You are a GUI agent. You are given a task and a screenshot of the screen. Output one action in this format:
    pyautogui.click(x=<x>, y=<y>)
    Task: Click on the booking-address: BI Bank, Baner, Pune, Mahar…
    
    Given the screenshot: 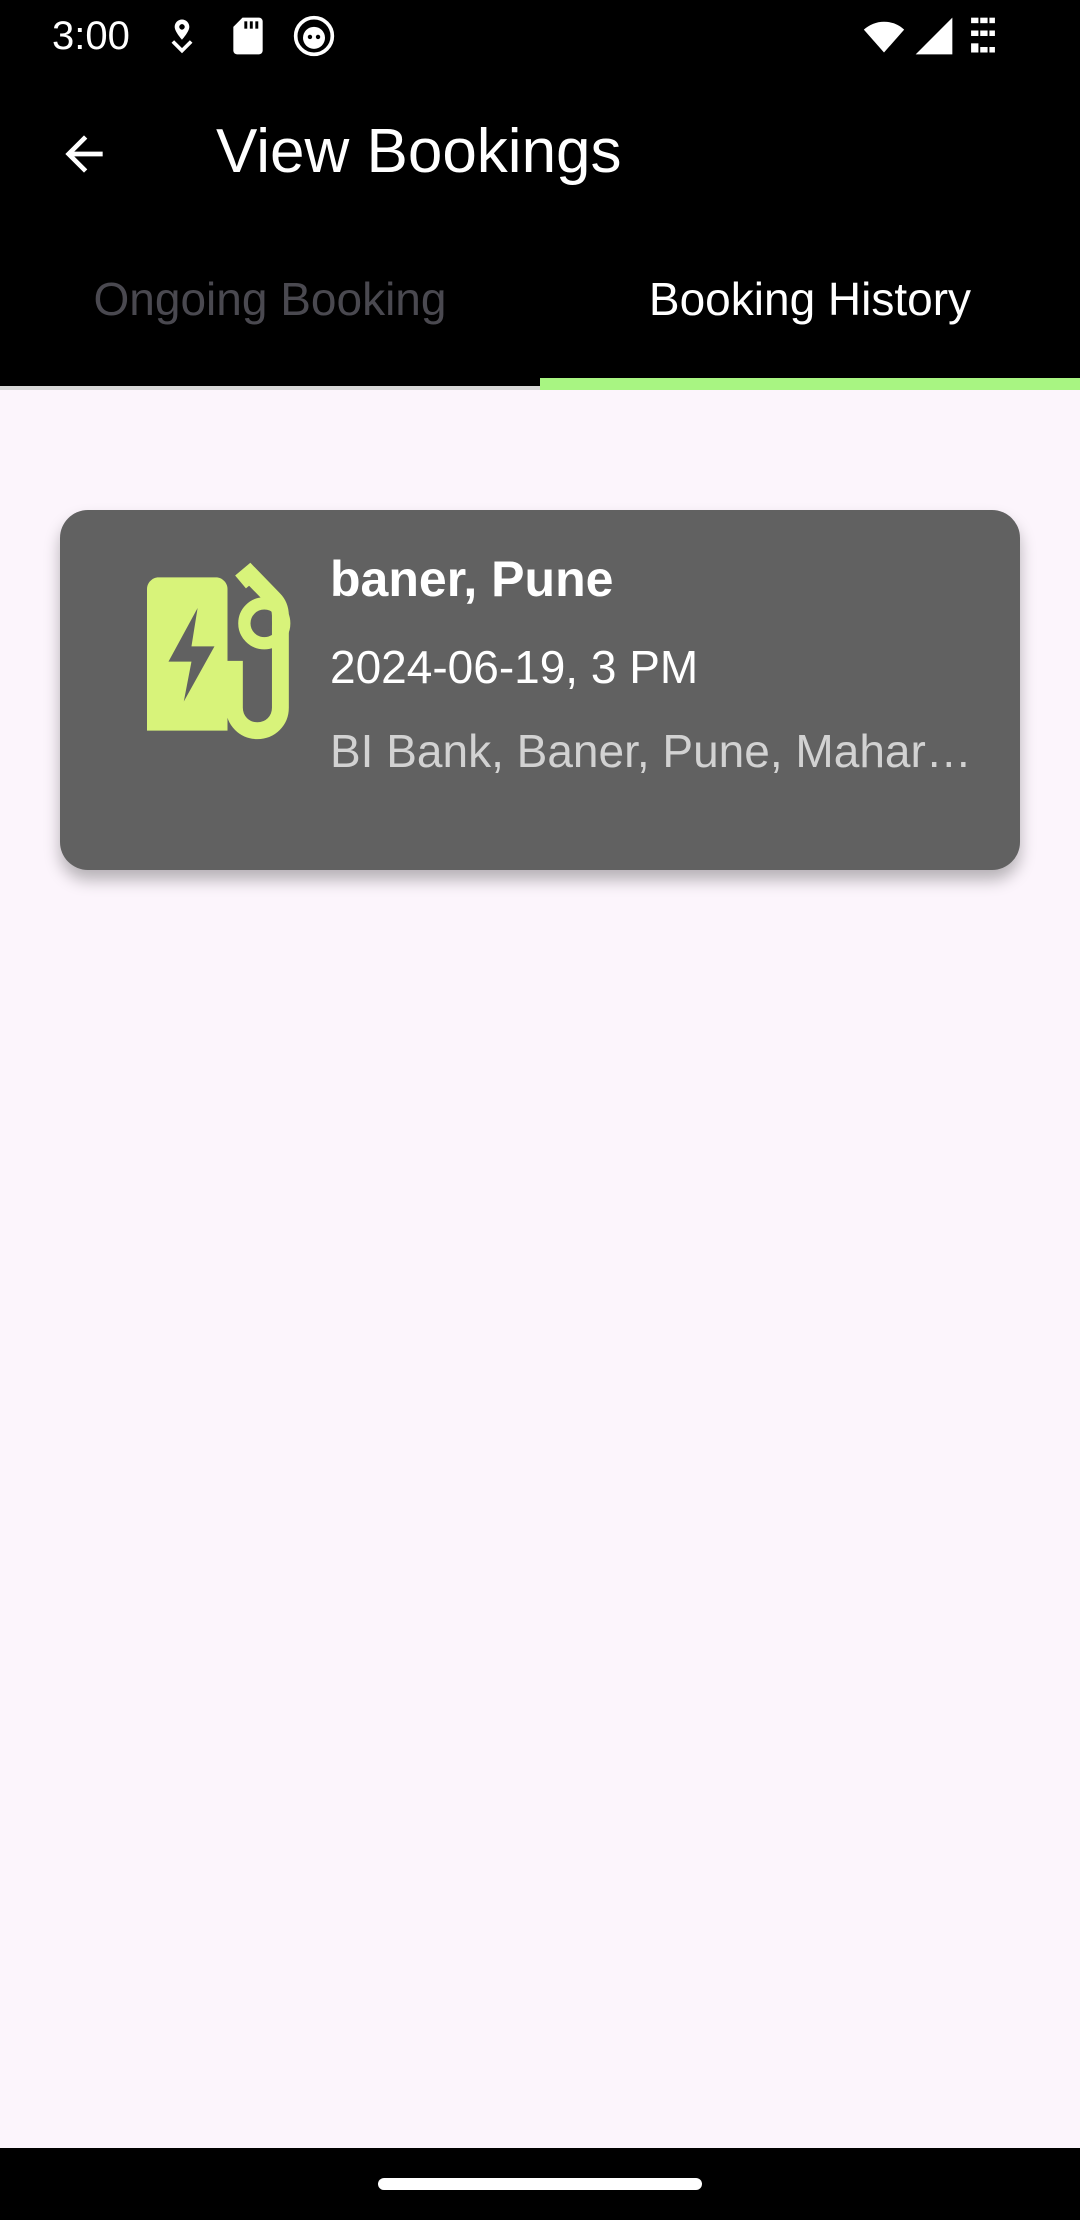 What is the action you would take?
    pyautogui.click(x=651, y=751)
    